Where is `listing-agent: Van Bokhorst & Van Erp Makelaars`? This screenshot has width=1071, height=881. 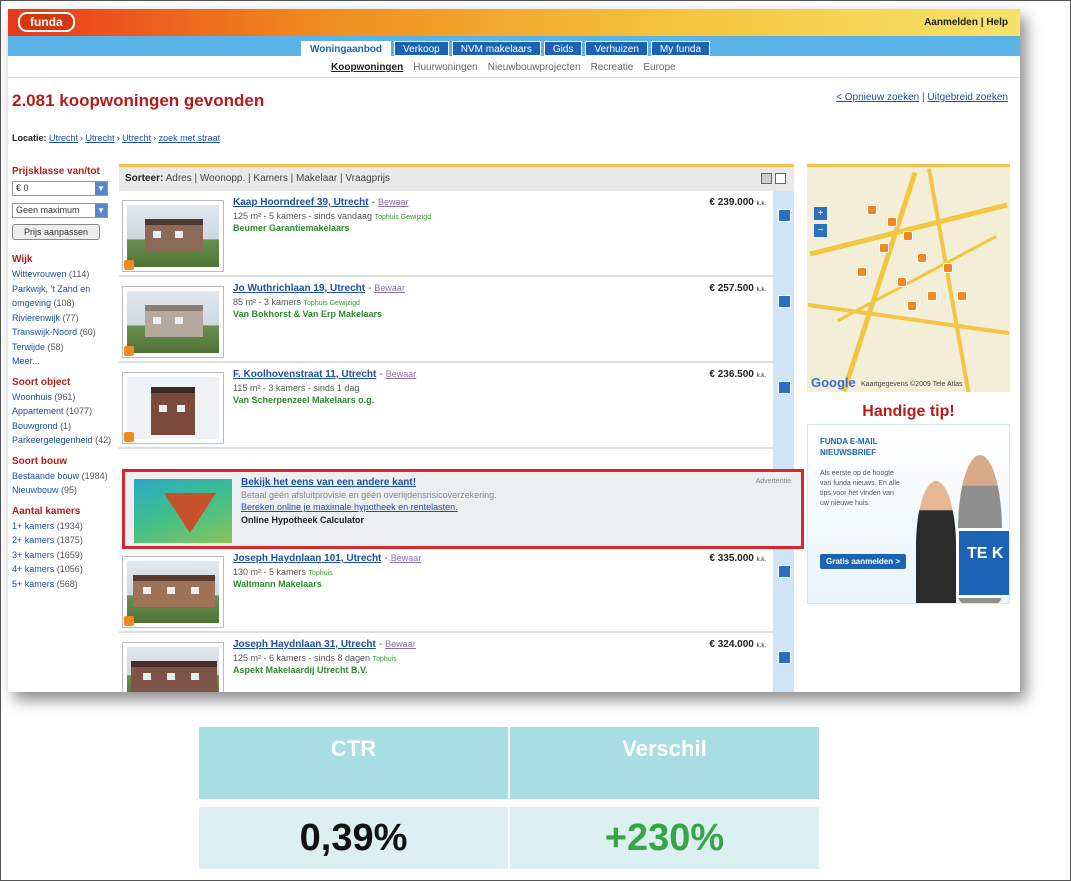
listing-agent: Van Bokhorst & Van Erp Makelaars is located at coordinates (307, 314).